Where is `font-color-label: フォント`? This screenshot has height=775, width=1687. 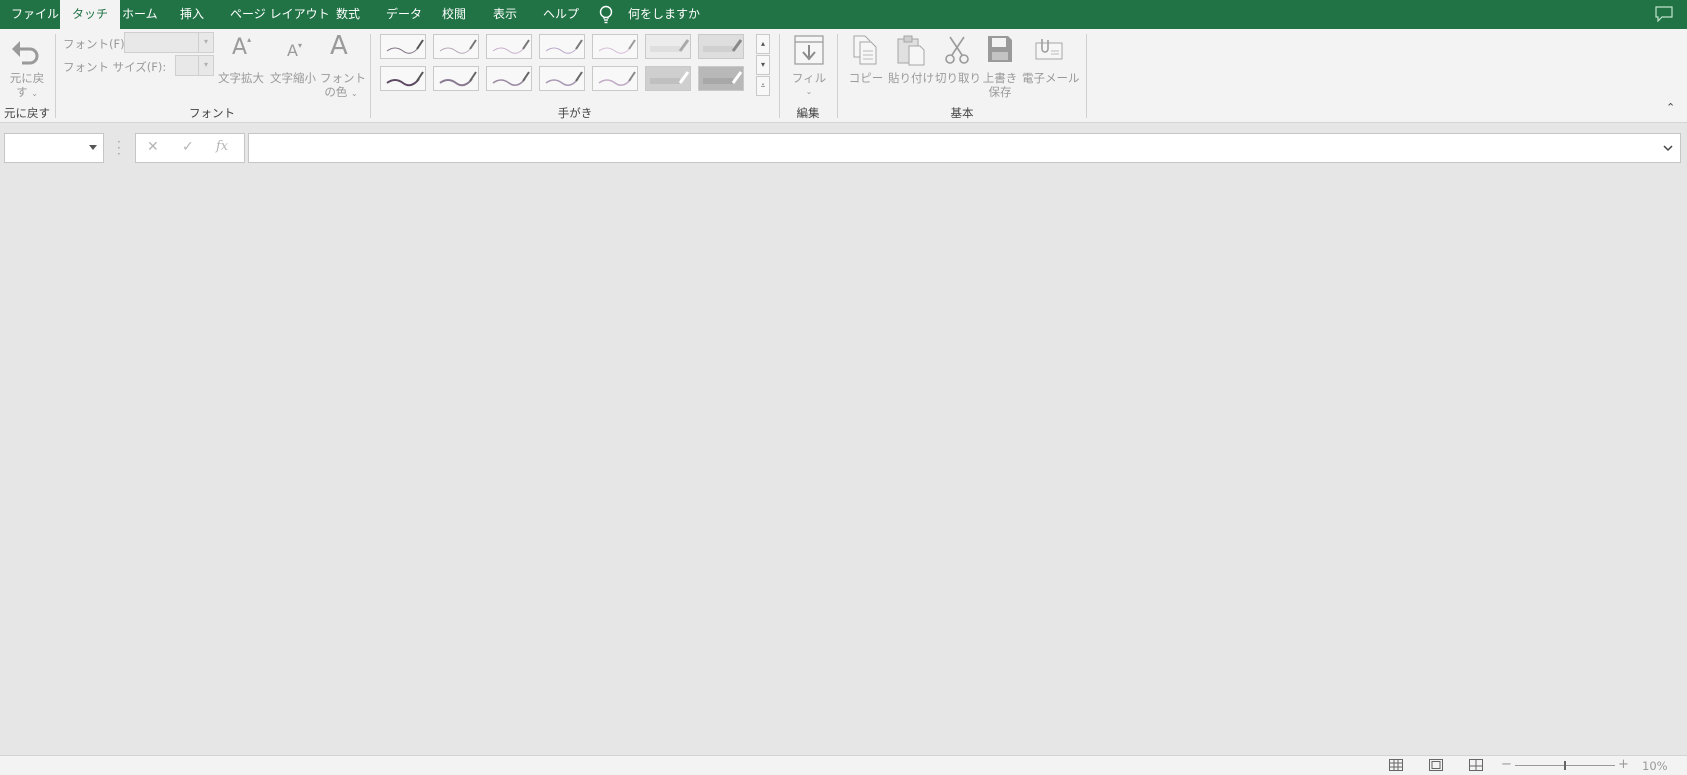
font-color-label: フォント is located at coordinates (343, 78).